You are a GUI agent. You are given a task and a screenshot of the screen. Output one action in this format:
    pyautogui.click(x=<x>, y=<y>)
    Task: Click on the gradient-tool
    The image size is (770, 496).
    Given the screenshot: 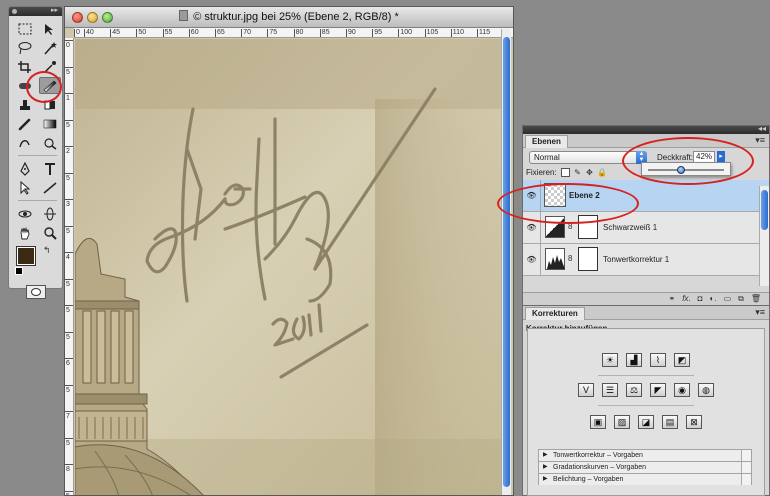 What is the action you would take?
    pyautogui.click(x=50, y=85)
    